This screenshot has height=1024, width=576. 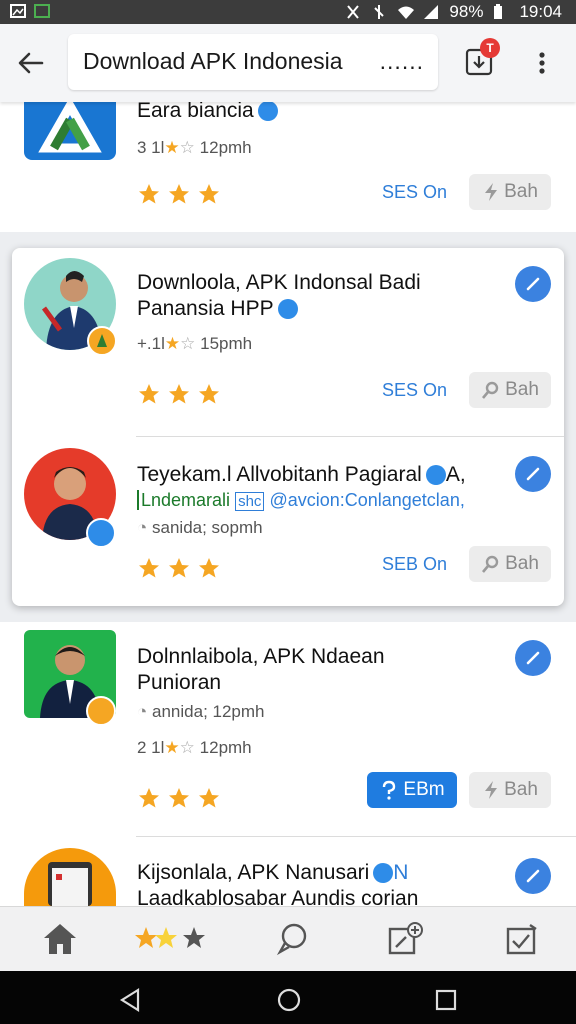 What do you see at coordinates (292, 939) in the screenshot?
I see `chat-icon` at bounding box center [292, 939].